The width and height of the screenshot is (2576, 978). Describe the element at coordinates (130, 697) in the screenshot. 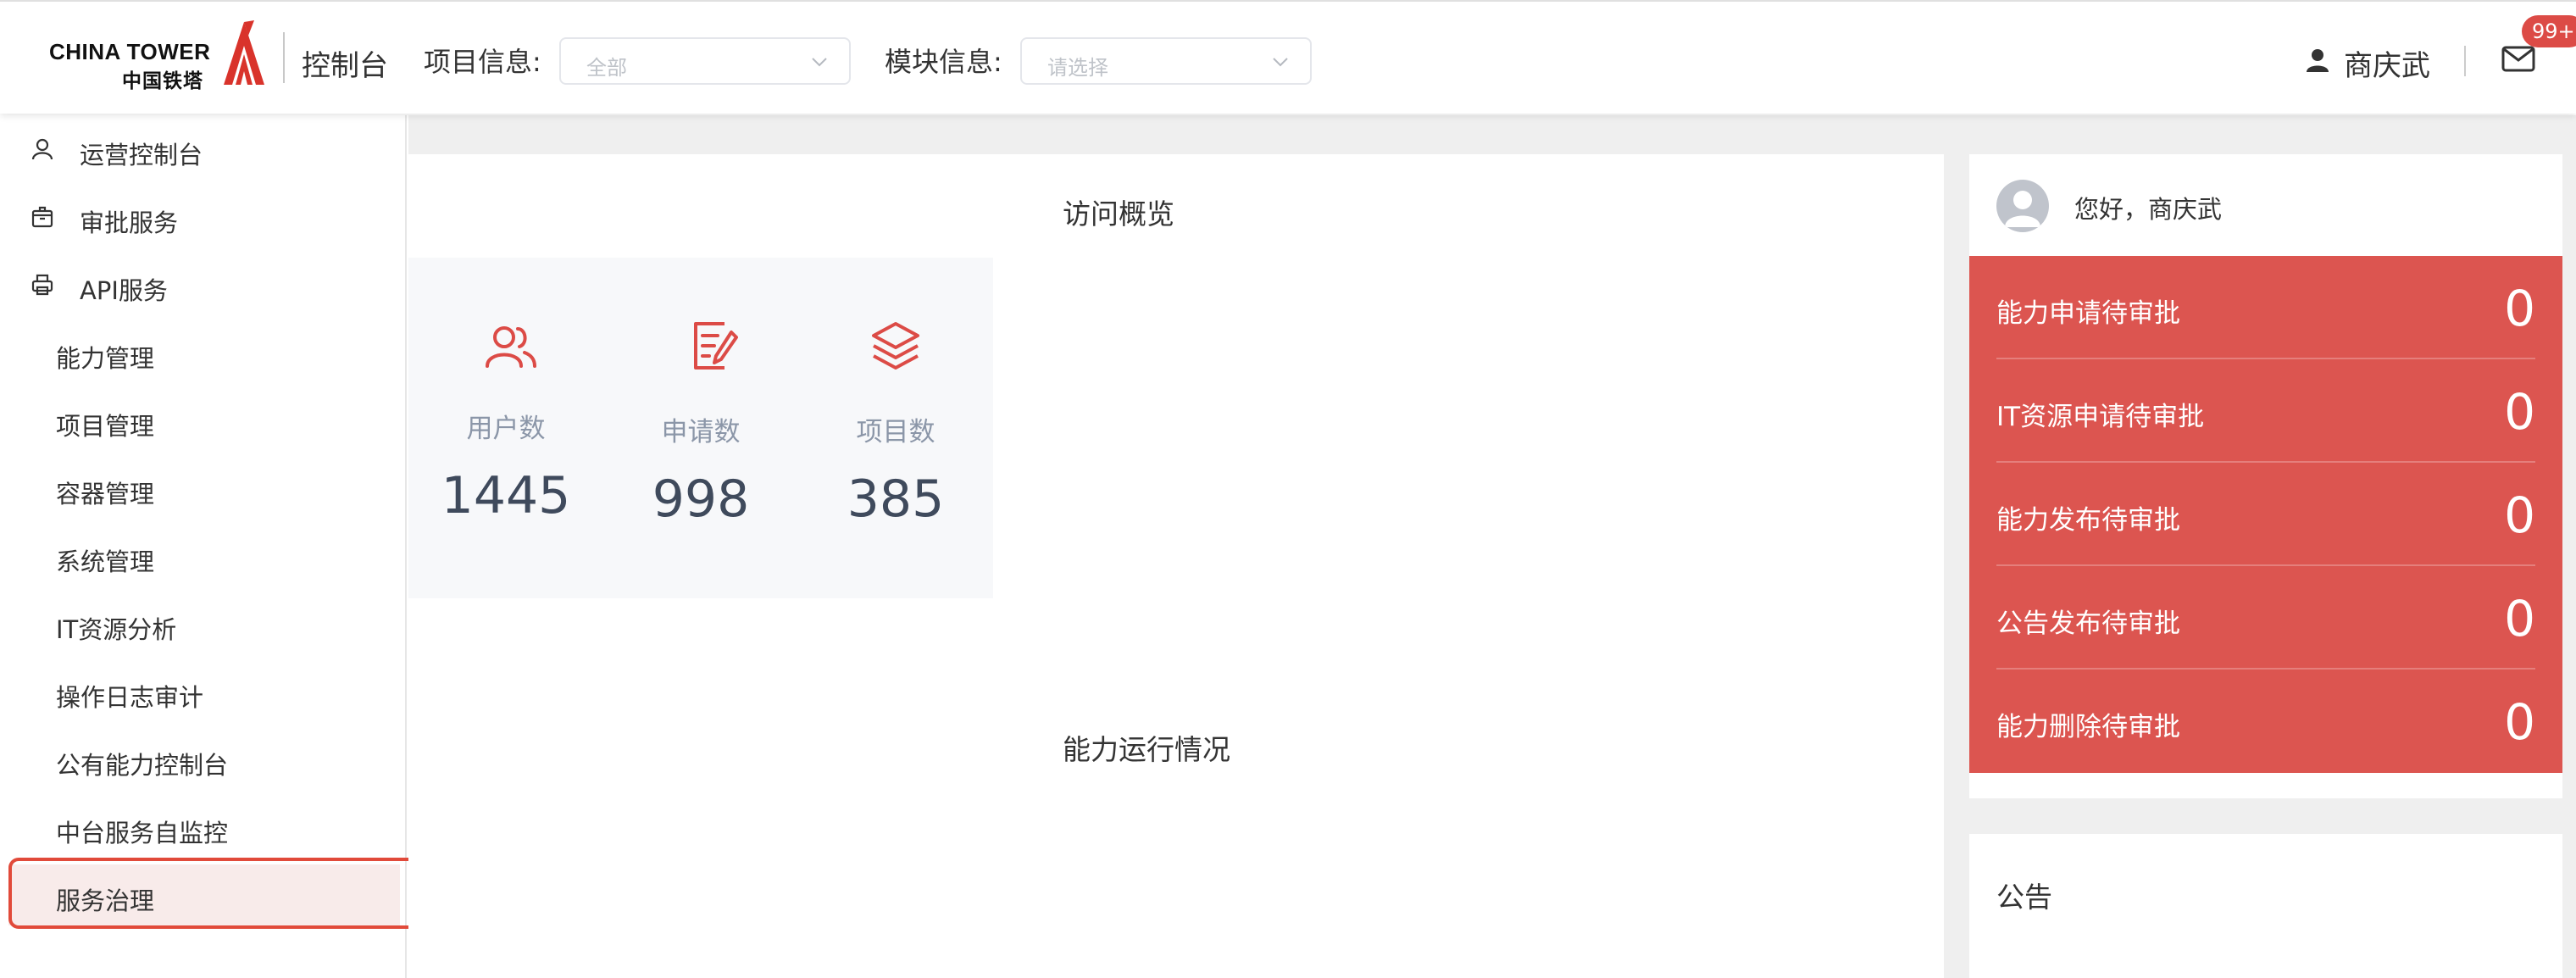

I see `sidebar-item-label: 操作日志审计` at that location.